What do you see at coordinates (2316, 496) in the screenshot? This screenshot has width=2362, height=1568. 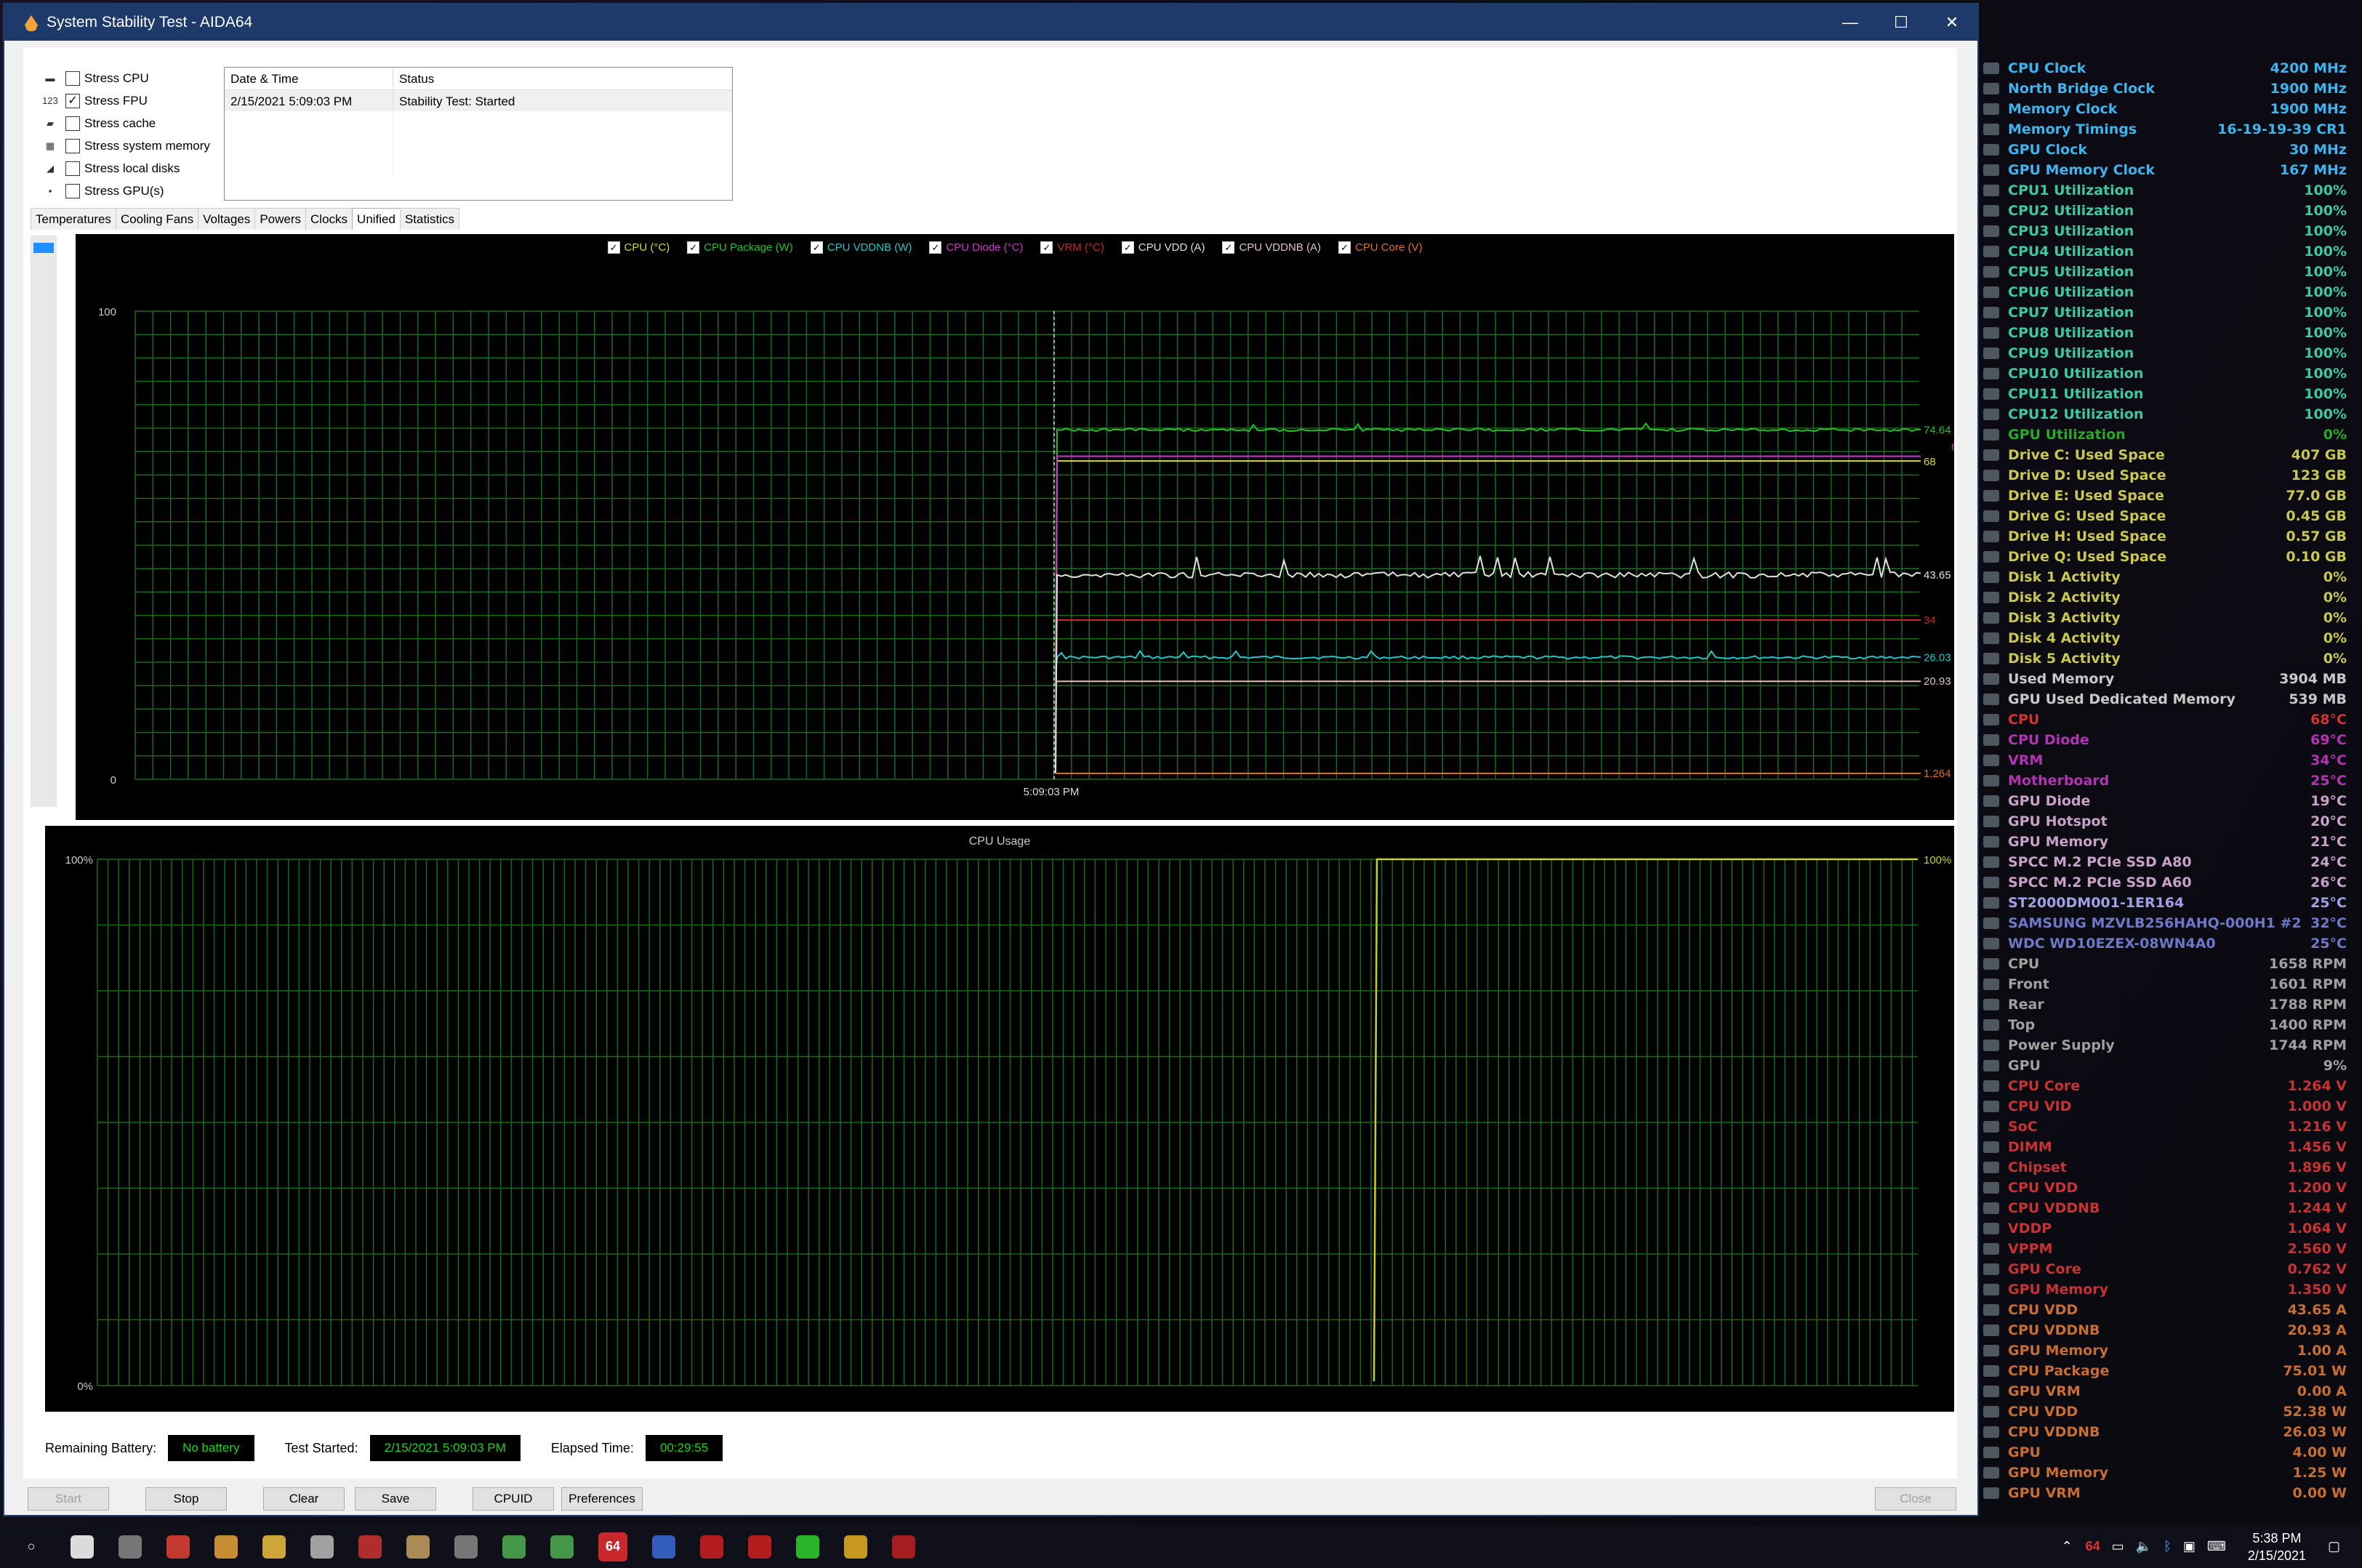 I see `osd-sensor-value: 77.0 GB` at bounding box center [2316, 496].